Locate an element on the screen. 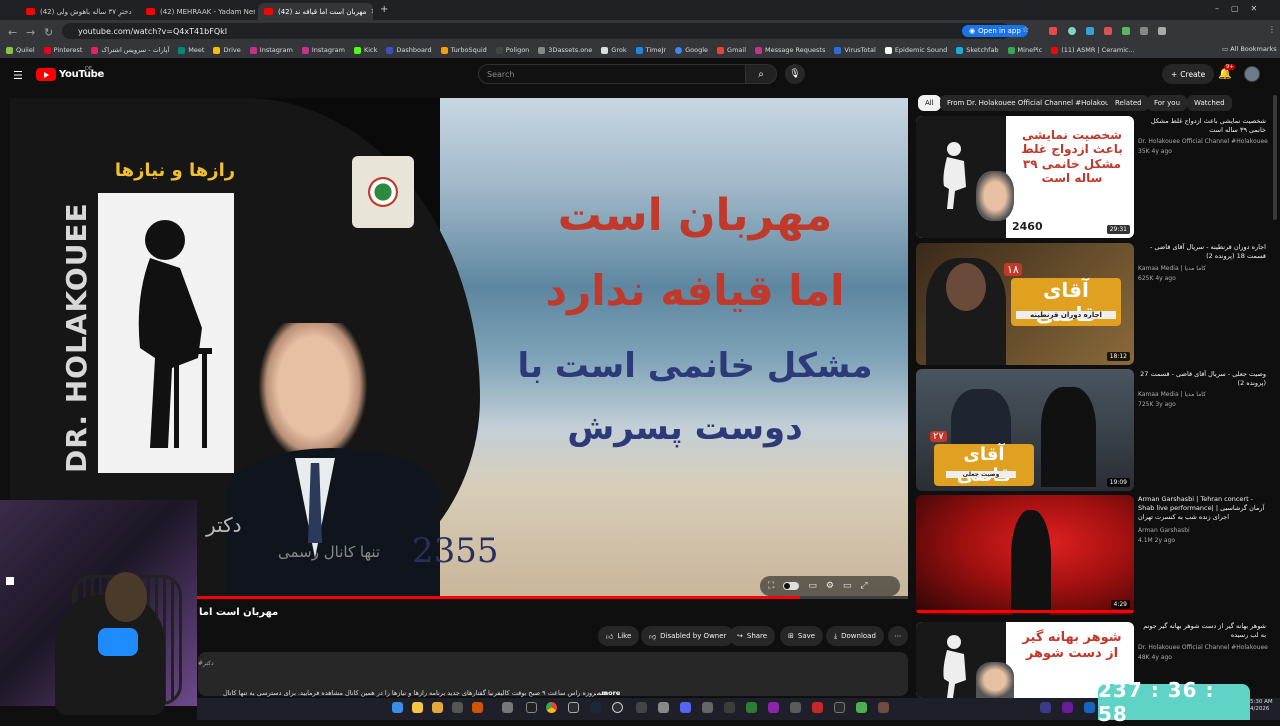 The width and height of the screenshot is (1280, 726). dislike-button: 👎︎ Disabled by Owner is located at coordinates (688, 636).